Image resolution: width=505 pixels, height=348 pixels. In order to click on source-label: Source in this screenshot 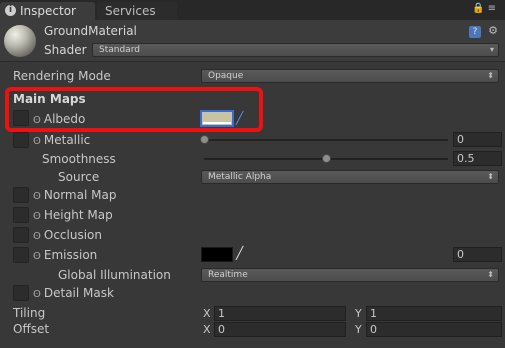, I will do `click(79, 177)`.